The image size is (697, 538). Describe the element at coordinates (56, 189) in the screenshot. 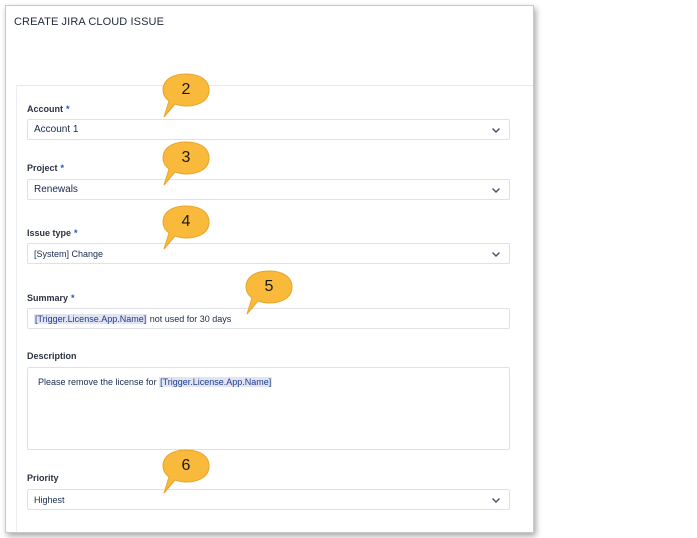

I see `project-value: Renewals` at that location.